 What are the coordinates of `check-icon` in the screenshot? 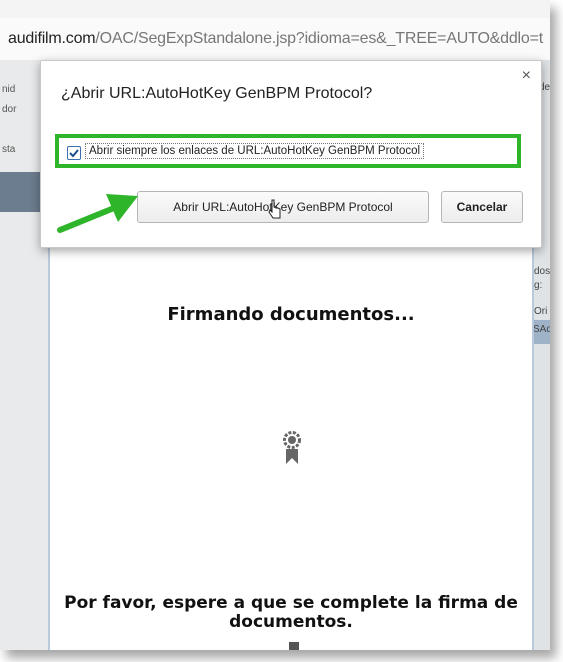 It's located at (74, 153).